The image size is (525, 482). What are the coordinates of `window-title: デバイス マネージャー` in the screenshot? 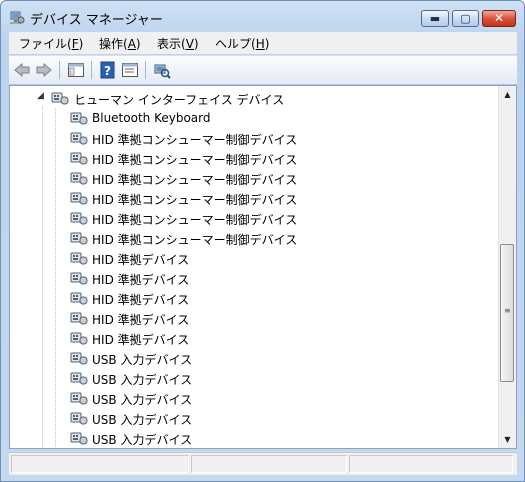 It's located at (96, 20).